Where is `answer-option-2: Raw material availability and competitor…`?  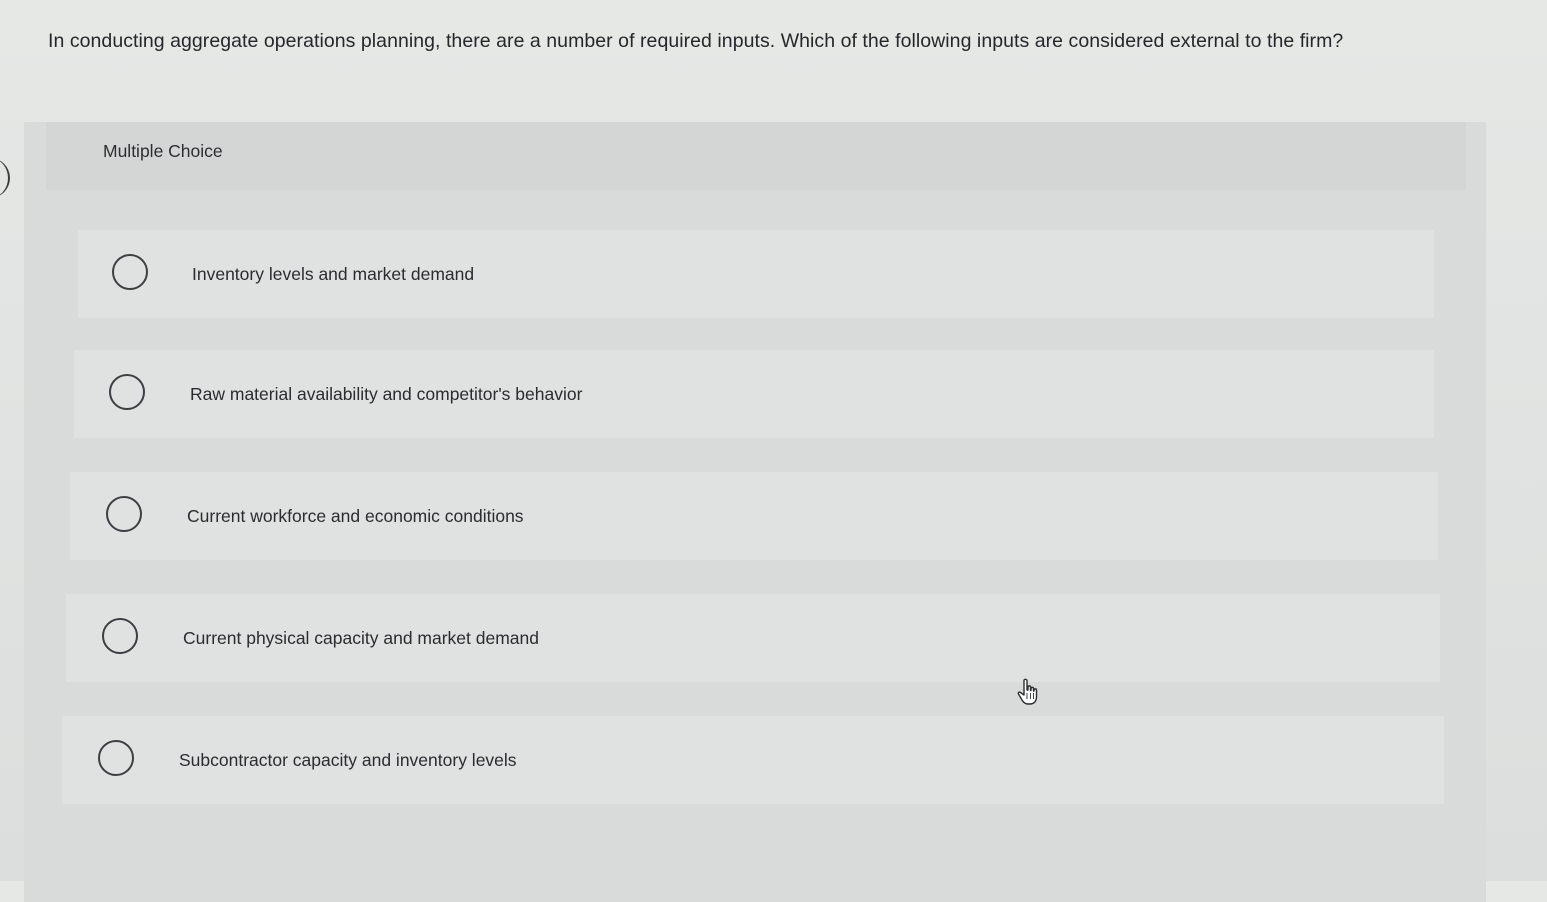
answer-option-2: Raw material availability and competitor… is located at coordinates (754, 394).